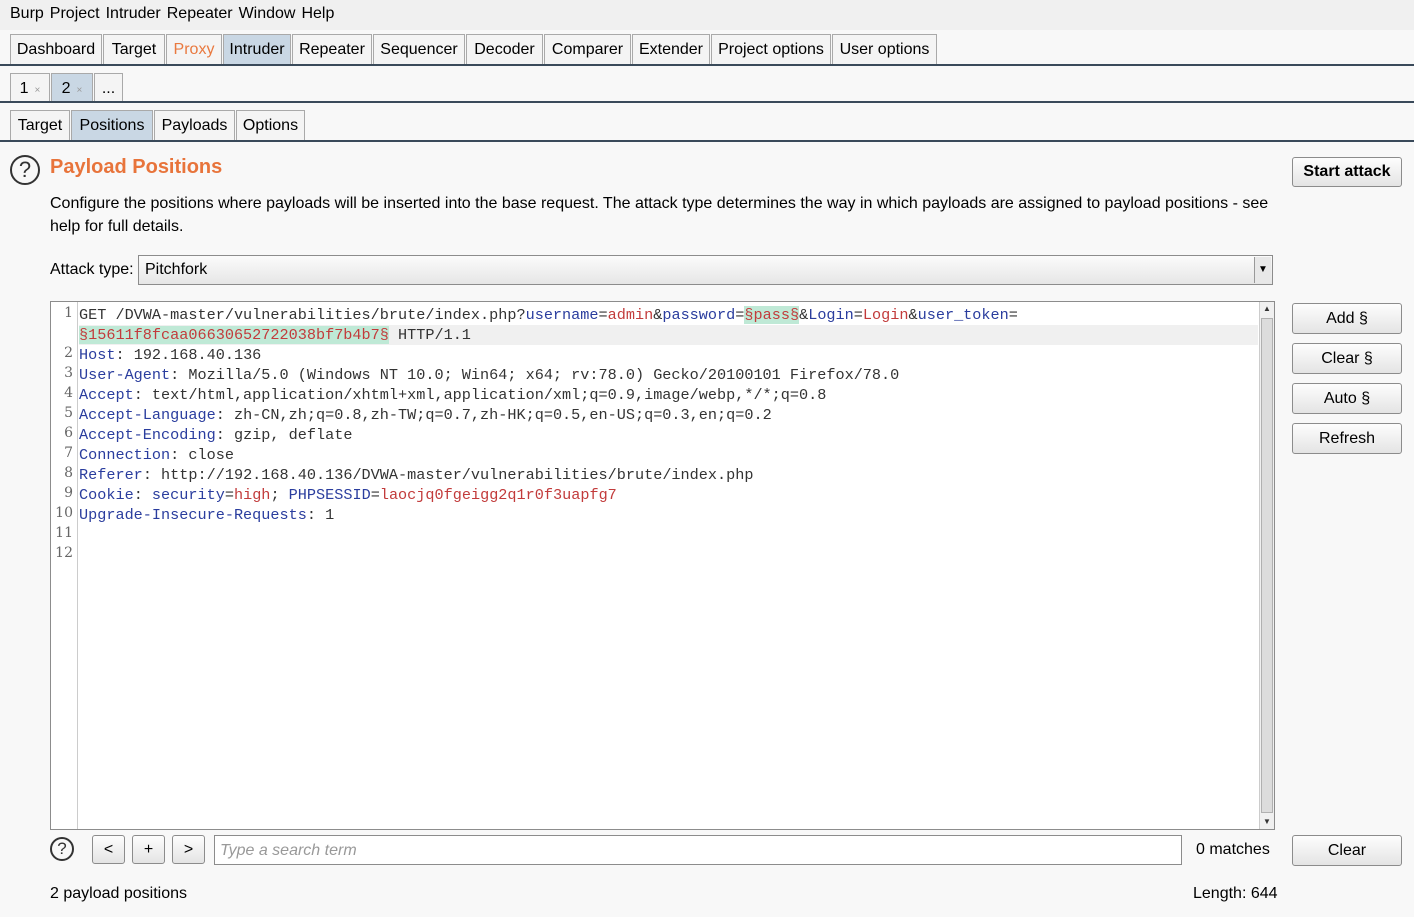 The height and width of the screenshot is (917, 1414). Describe the element at coordinates (671, 49) in the screenshot. I see `tab-extender: Extender` at that location.